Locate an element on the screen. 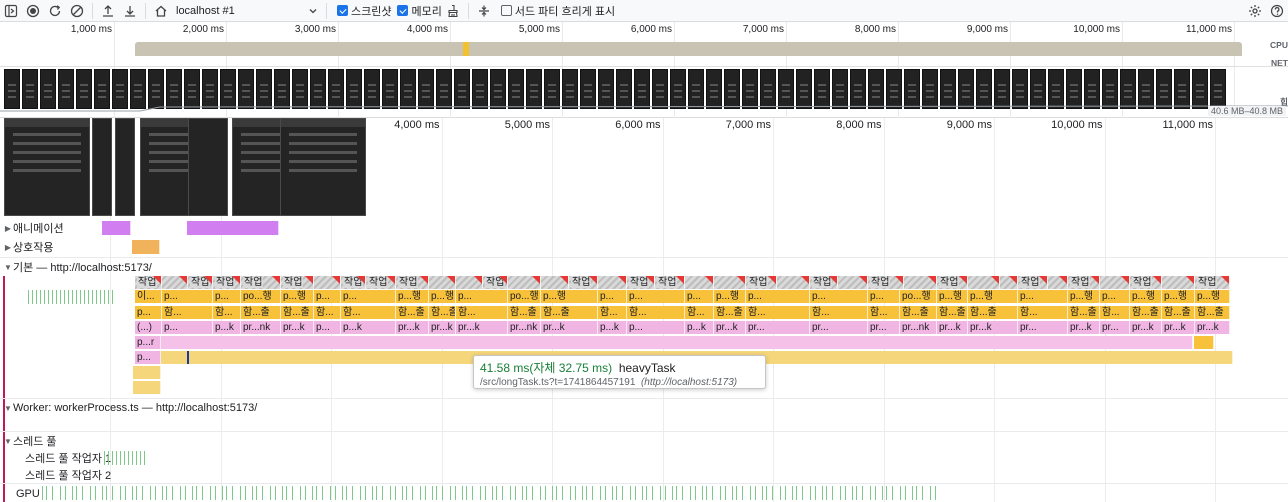 The width and height of the screenshot is (1288, 502). toggle-sidebar-button is located at coordinates (11, 11).